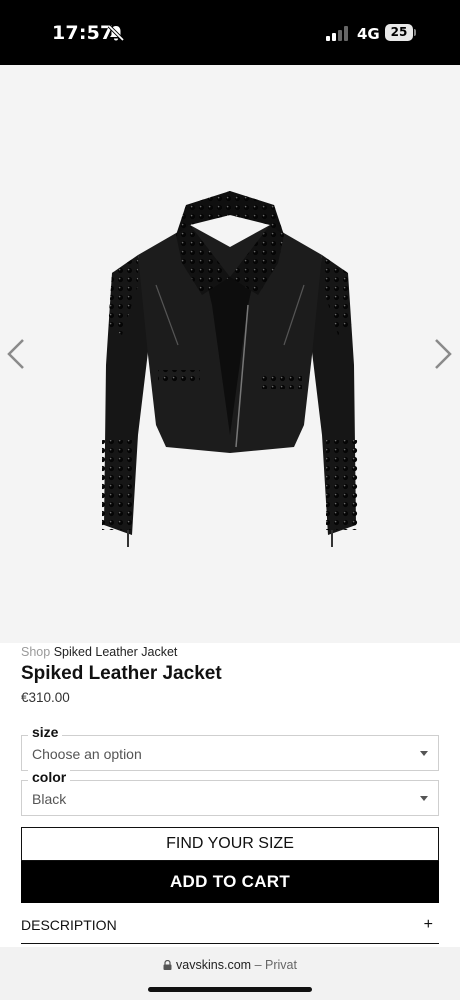 This screenshot has width=460, height=1000. What do you see at coordinates (45, 732) in the screenshot?
I see `size-label: size` at bounding box center [45, 732].